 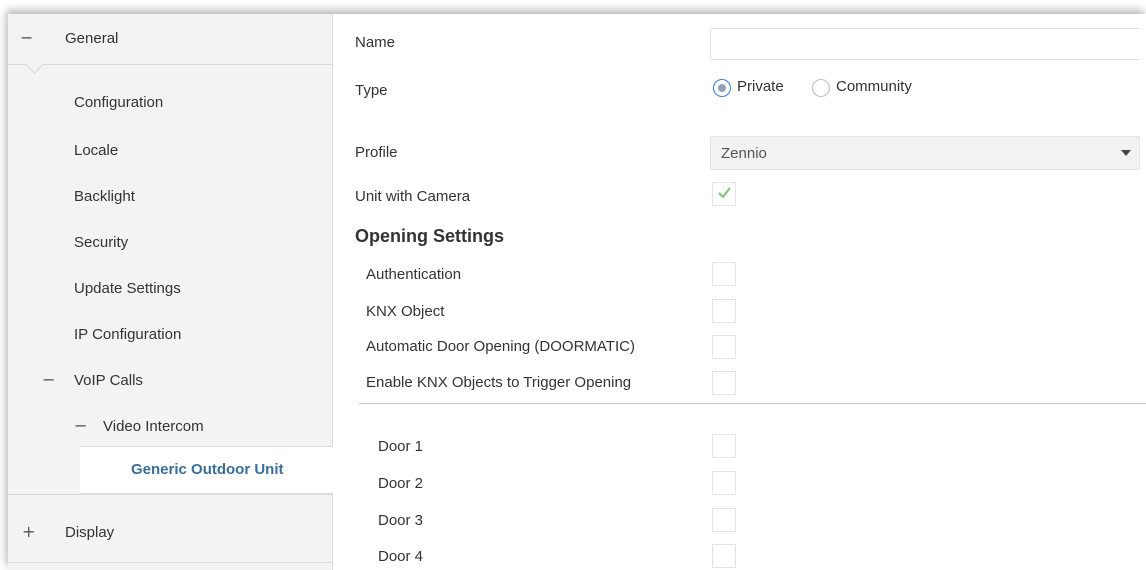 I want to click on section-divider, so click(x=752, y=403).